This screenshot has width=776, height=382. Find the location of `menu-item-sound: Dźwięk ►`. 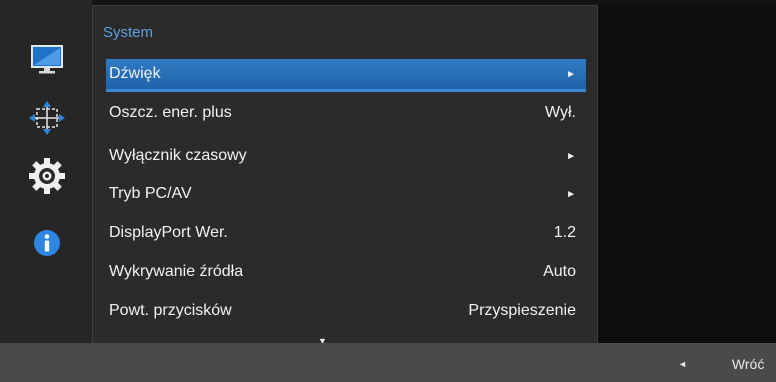

menu-item-sound: Dźwięk ► is located at coordinates (346, 75).